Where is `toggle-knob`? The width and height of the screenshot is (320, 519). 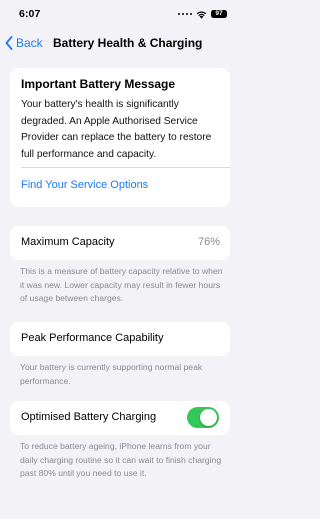 toggle-knob is located at coordinates (208, 417).